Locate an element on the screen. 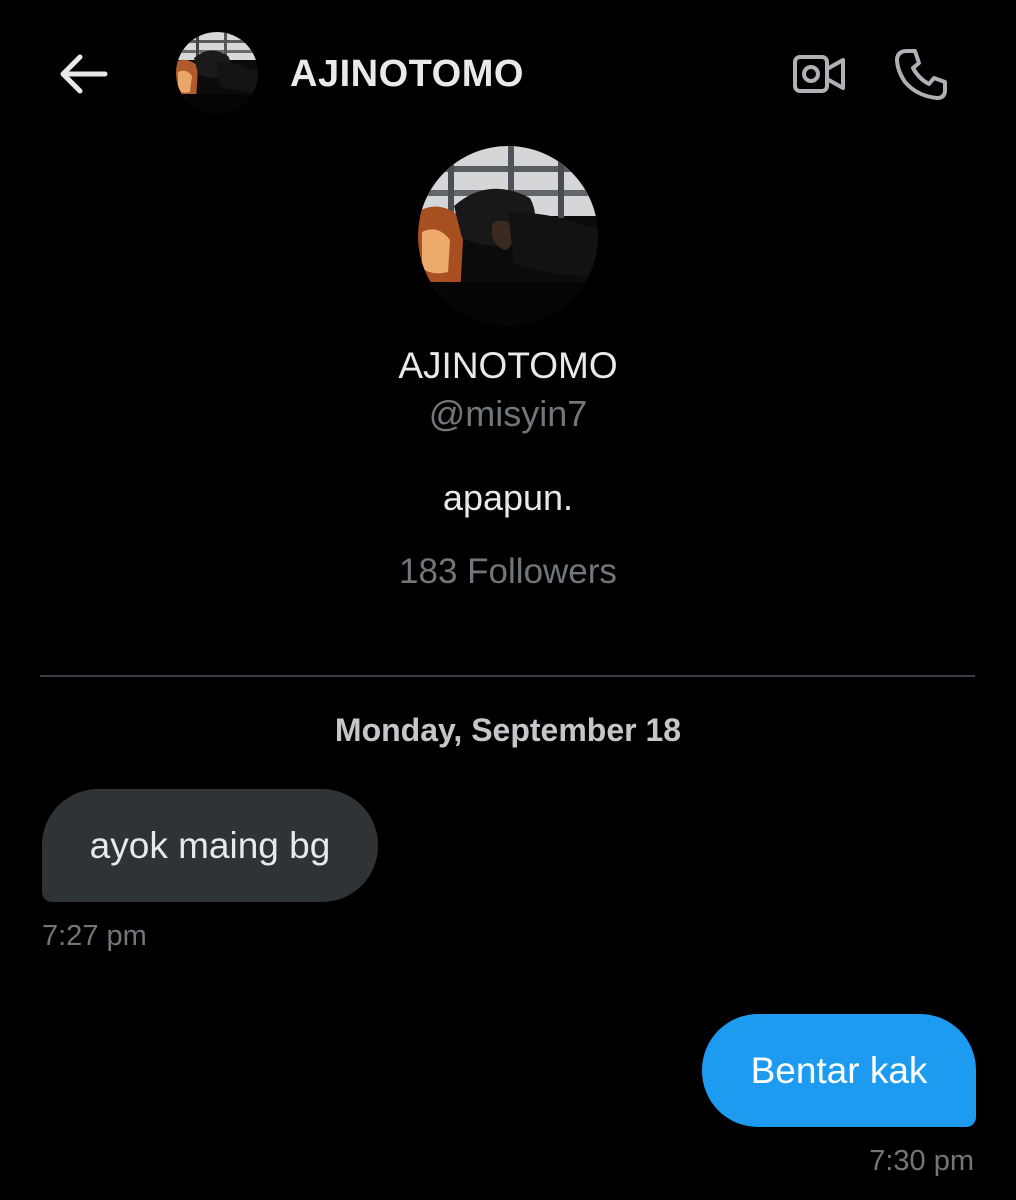 The image size is (1016, 1200). voice-call-button is located at coordinates (921, 74).